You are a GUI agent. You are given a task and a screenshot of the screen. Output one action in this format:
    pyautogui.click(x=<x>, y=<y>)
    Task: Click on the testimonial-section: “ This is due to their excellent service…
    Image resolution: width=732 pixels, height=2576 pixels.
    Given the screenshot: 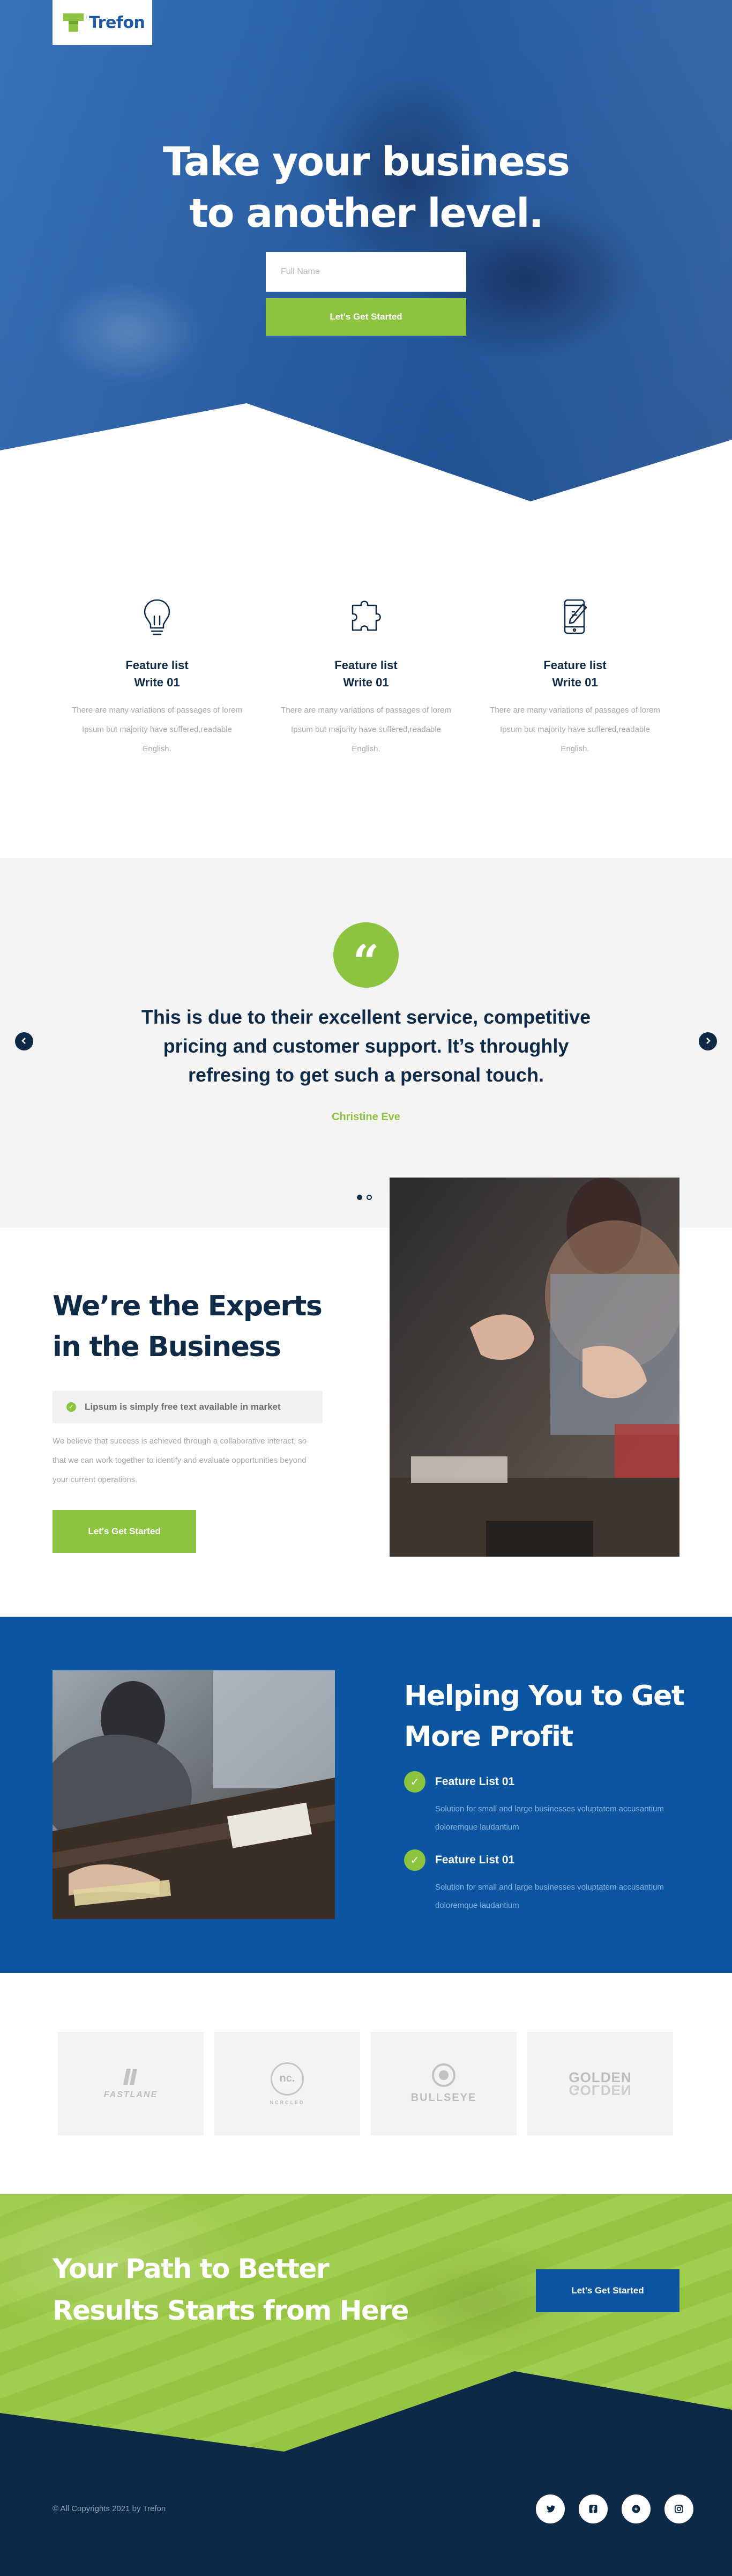 What is the action you would take?
    pyautogui.click(x=366, y=1043)
    